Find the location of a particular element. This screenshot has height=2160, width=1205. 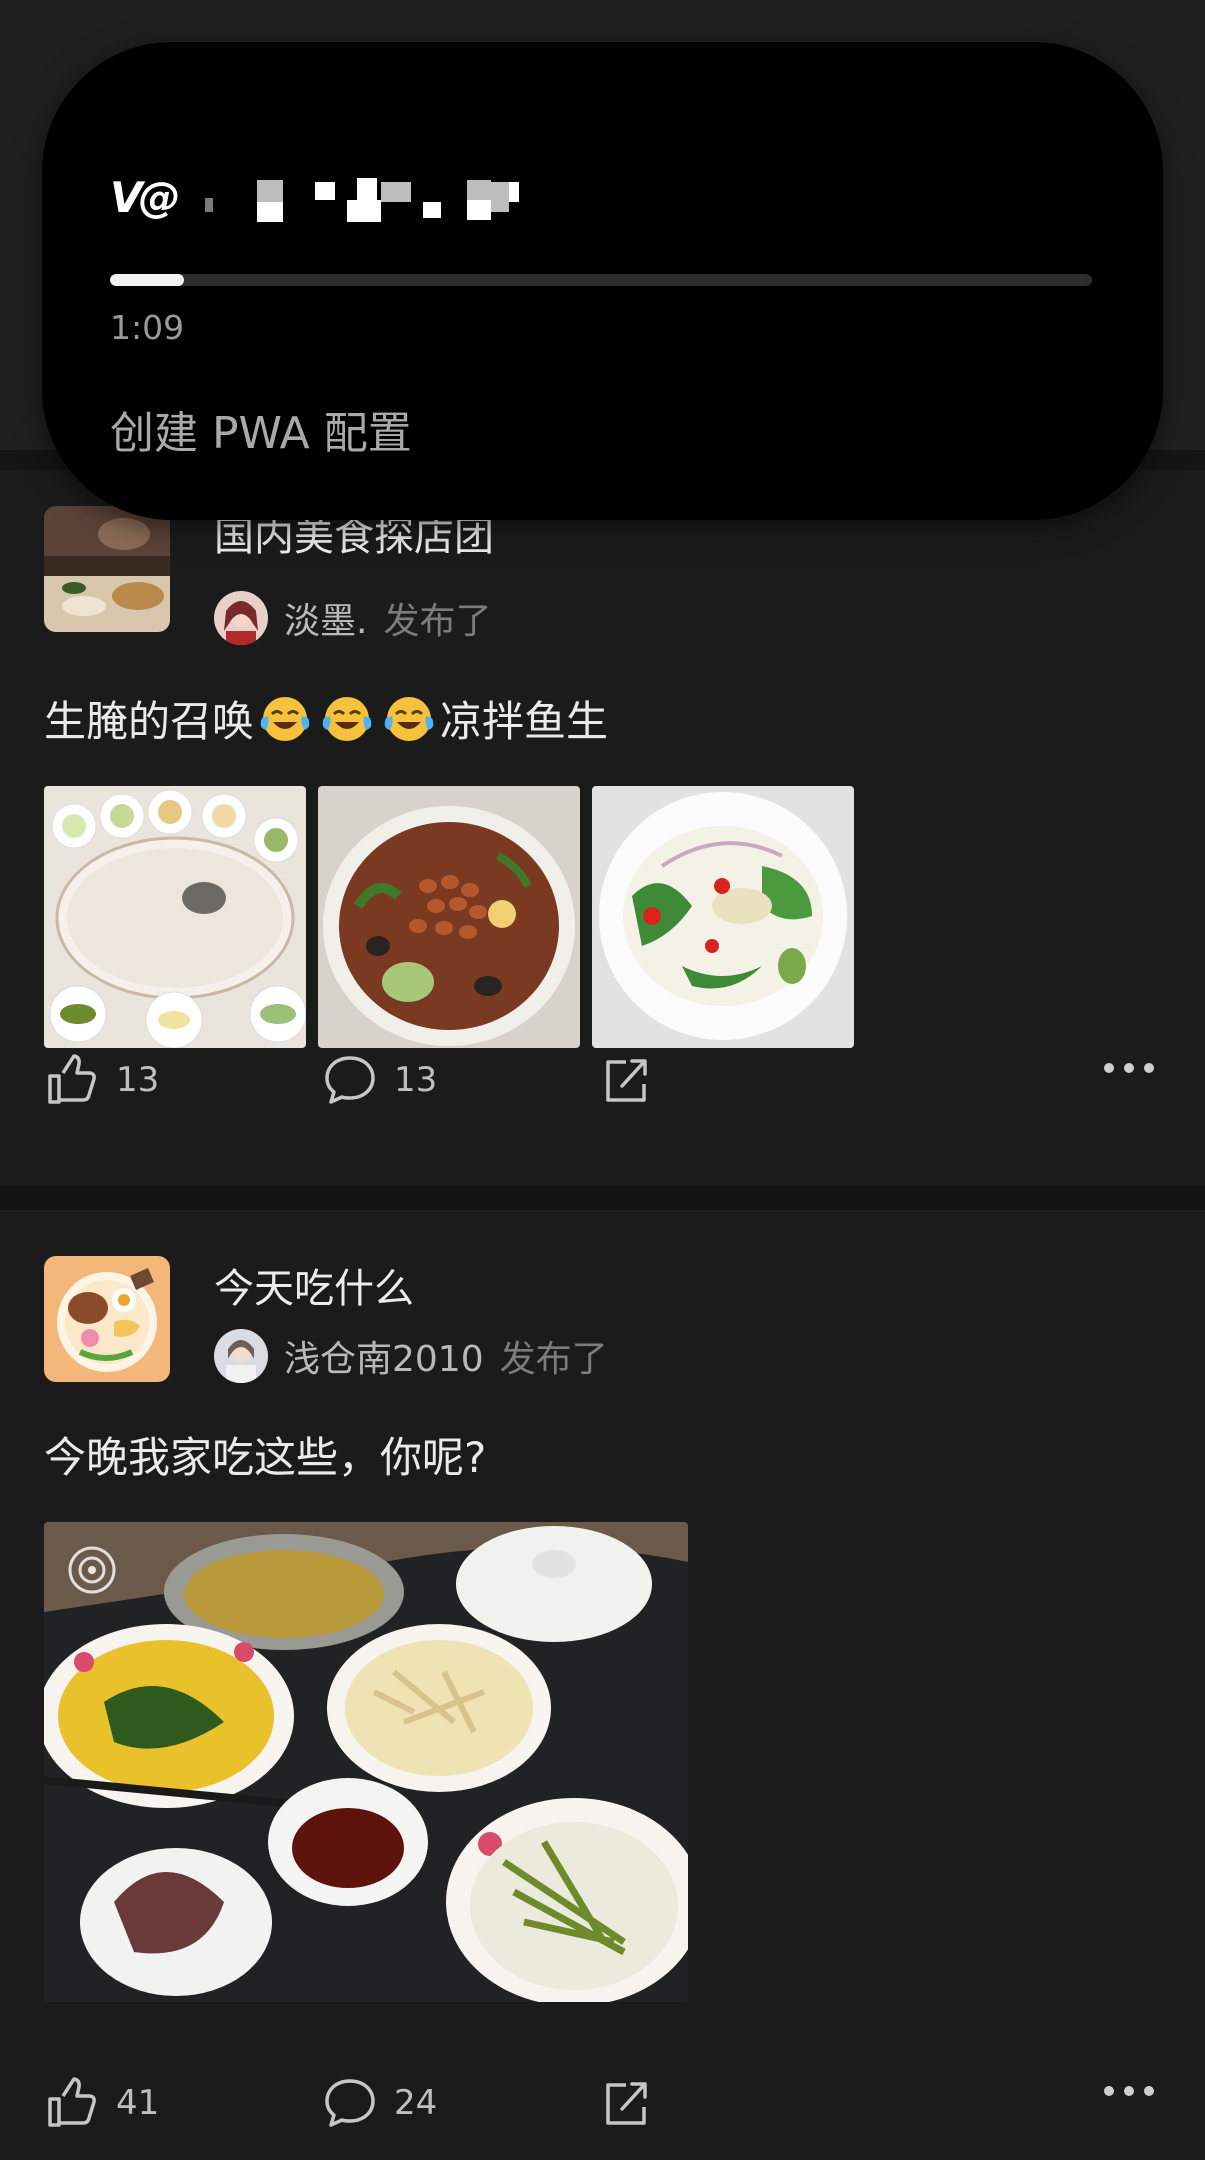

user-name: 浅仓南2010 is located at coordinates (384, 1356).